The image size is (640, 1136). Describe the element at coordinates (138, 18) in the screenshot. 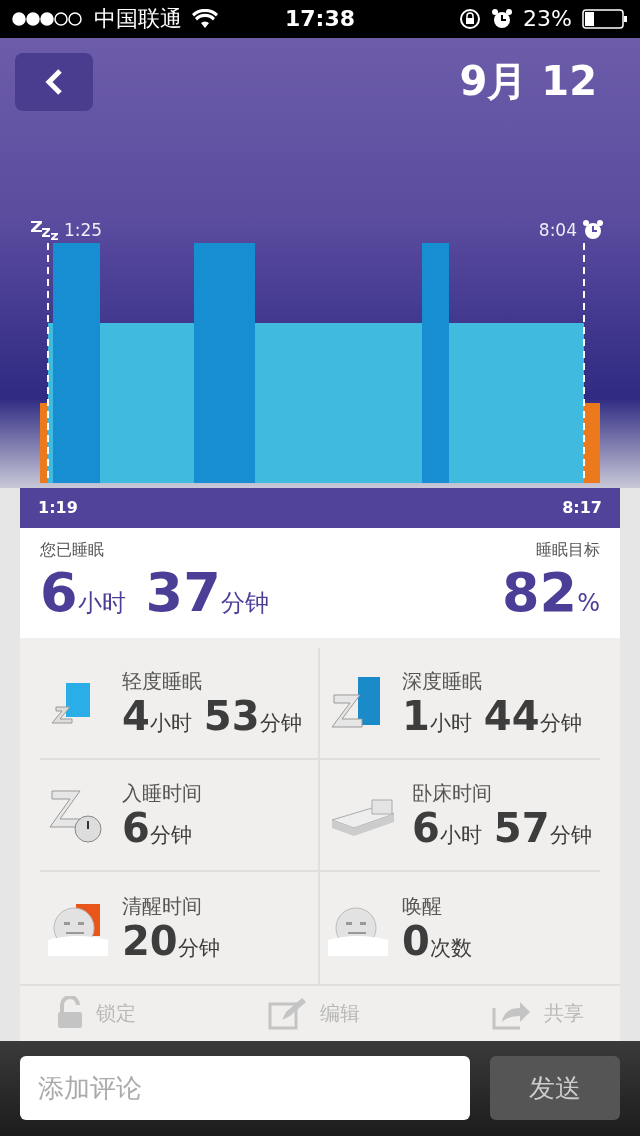

I see `carrier-name: 中国联通` at that location.